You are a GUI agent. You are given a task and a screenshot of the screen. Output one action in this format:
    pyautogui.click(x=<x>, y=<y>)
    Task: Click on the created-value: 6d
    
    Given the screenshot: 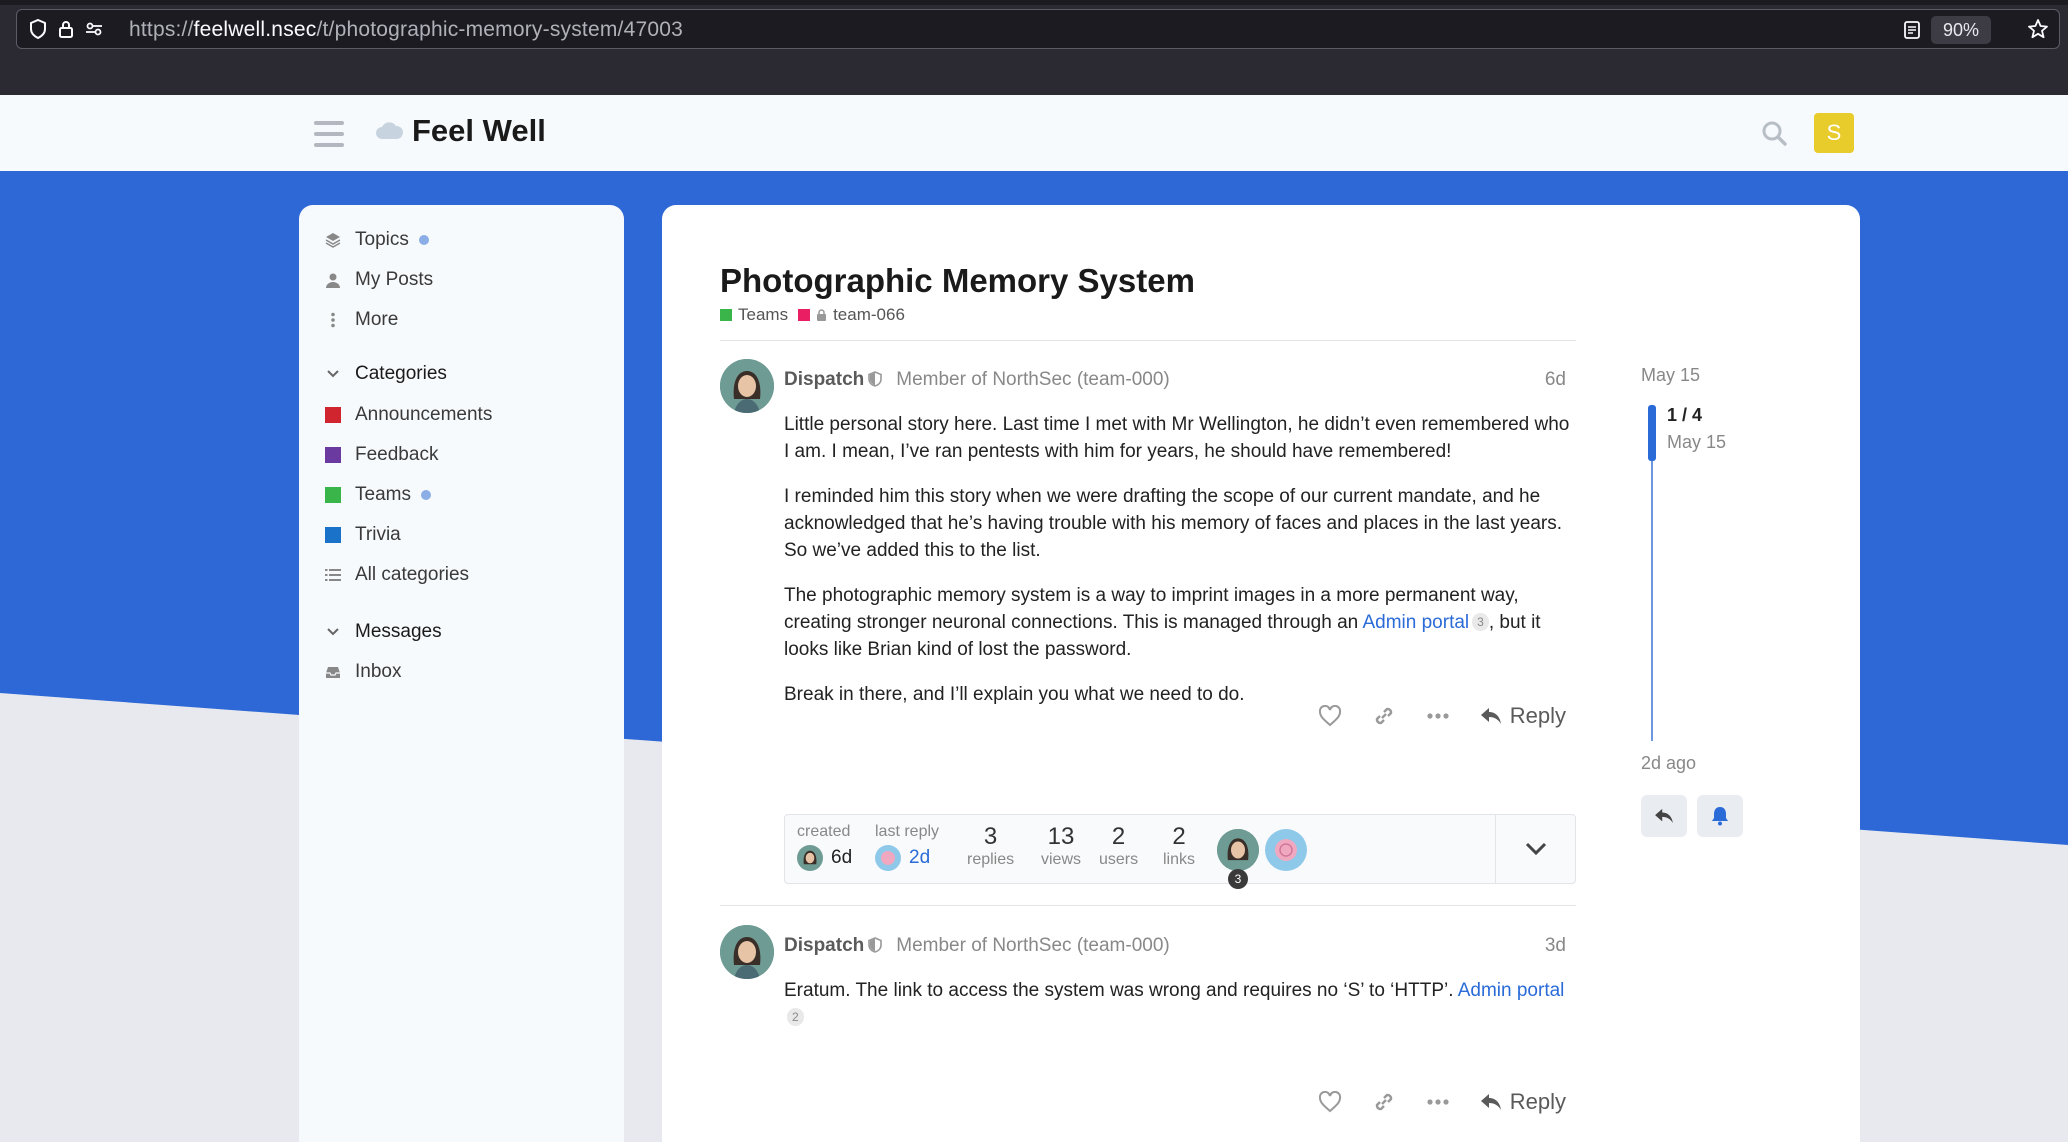 What is the action you would take?
    pyautogui.click(x=842, y=857)
    